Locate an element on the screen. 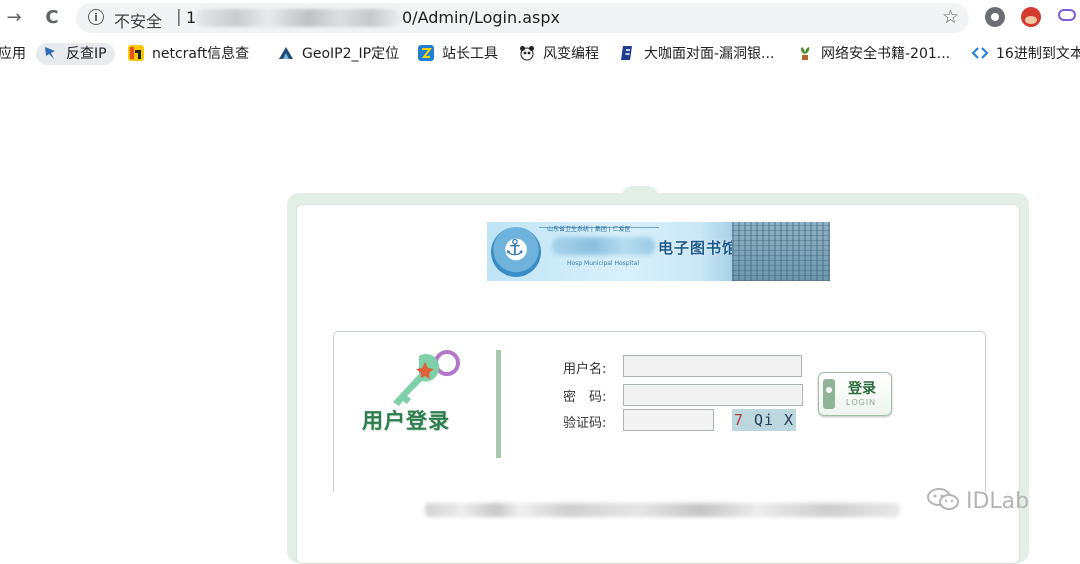 This screenshot has width=1080, height=564. extension-circle-icon is located at coordinates (995, 17).